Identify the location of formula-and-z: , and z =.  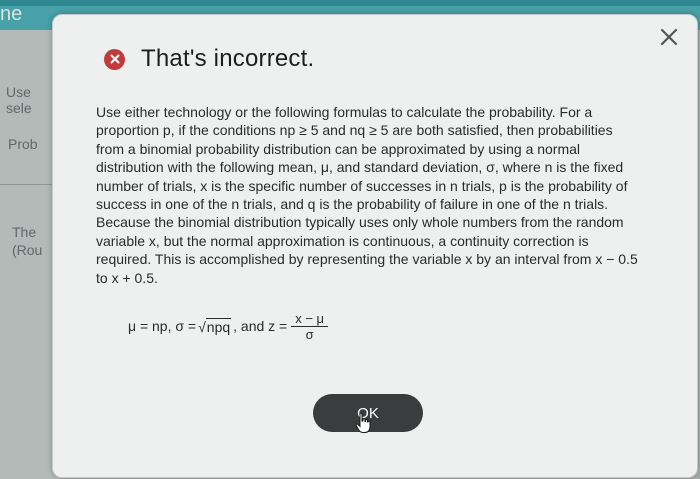
(260, 326).